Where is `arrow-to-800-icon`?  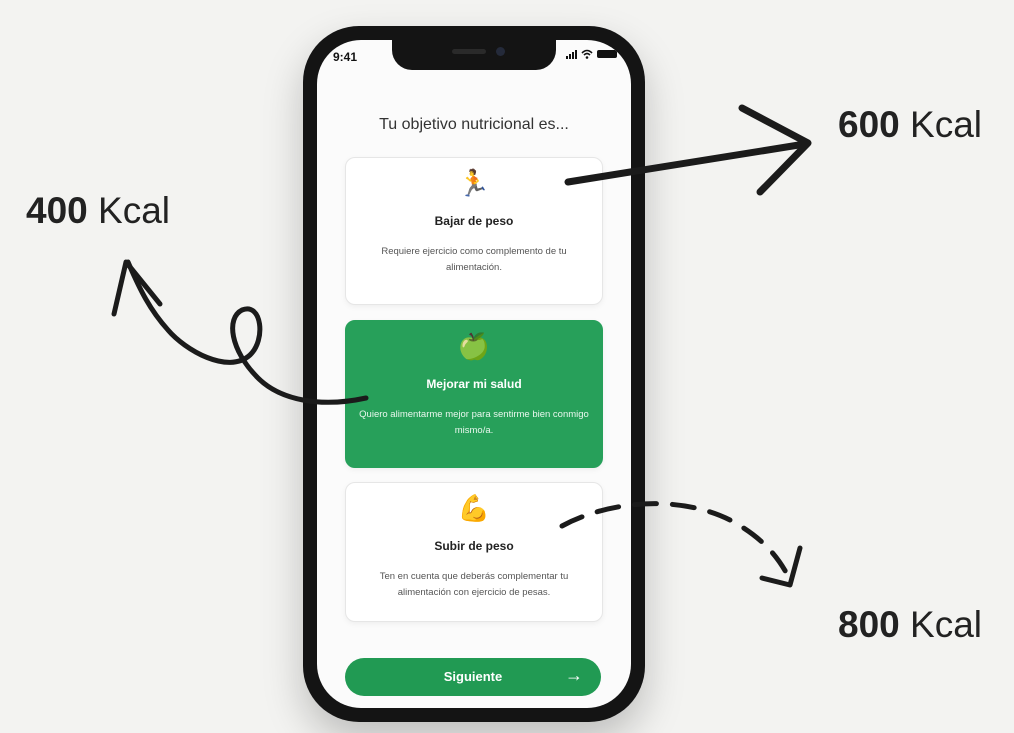
arrow-to-800-icon is located at coordinates (681, 544).